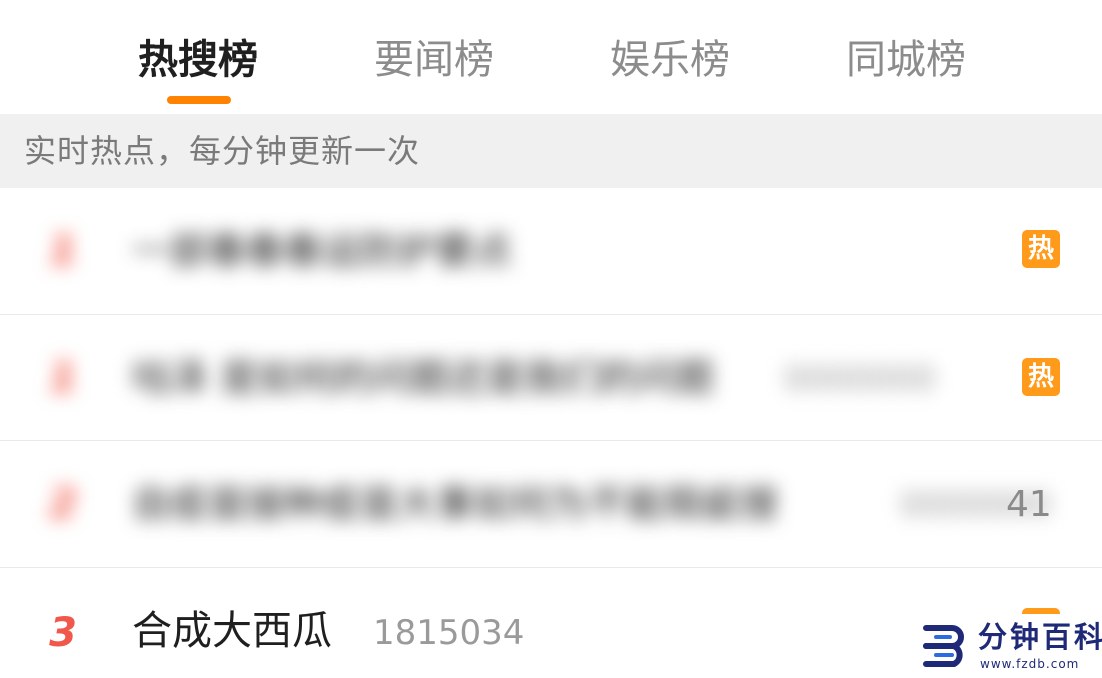  What do you see at coordinates (199, 100) in the screenshot?
I see `active-tab-indicator` at bounding box center [199, 100].